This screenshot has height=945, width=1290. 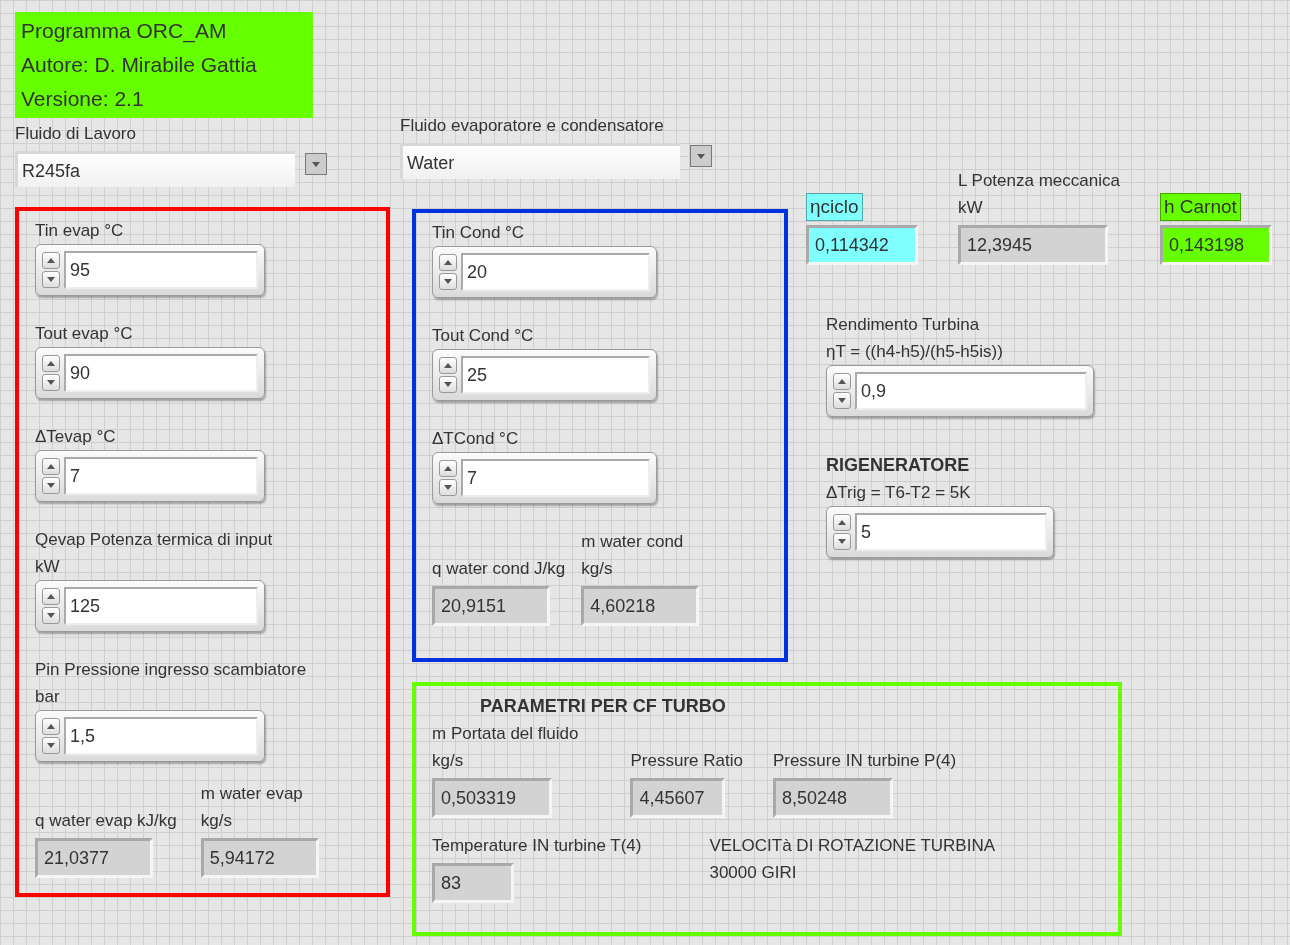 What do you see at coordinates (94, 858) in the screenshot?
I see `numeric-indicator: 21,0377` at bounding box center [94, 858].